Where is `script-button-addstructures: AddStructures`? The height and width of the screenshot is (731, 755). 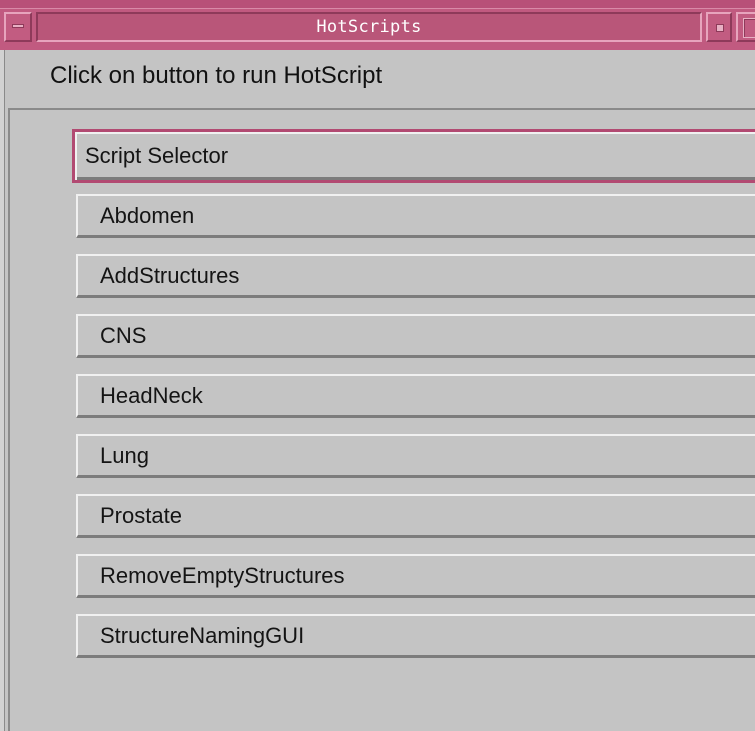
script-button-addstructures: AddStructures is located at coordinates (415, 276).